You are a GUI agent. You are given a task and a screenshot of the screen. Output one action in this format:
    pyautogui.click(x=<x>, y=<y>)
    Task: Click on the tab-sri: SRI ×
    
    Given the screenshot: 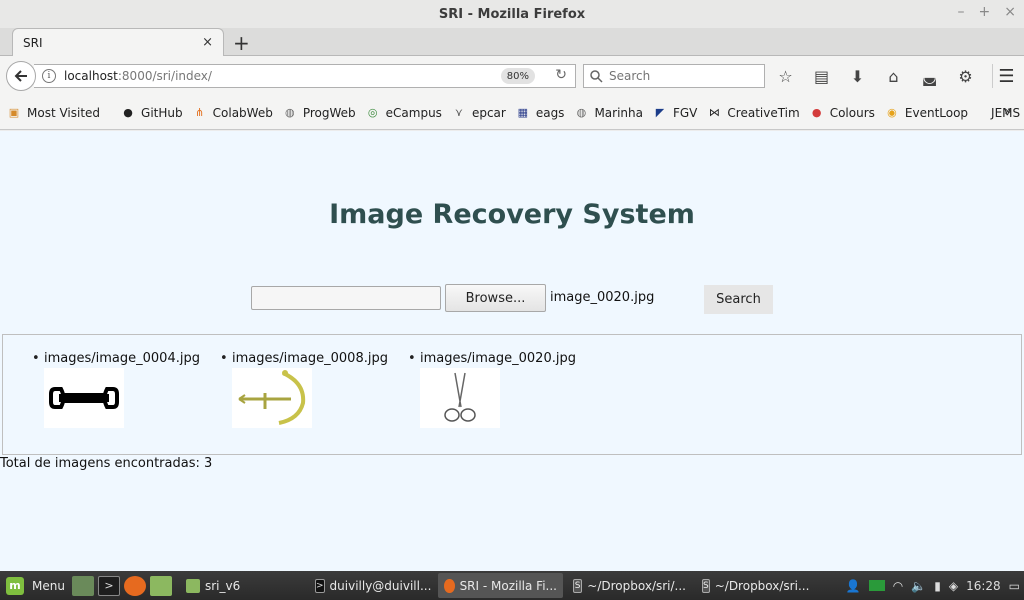 What is the action you would take?
    pyautogui.click(x=118, y=42)
    